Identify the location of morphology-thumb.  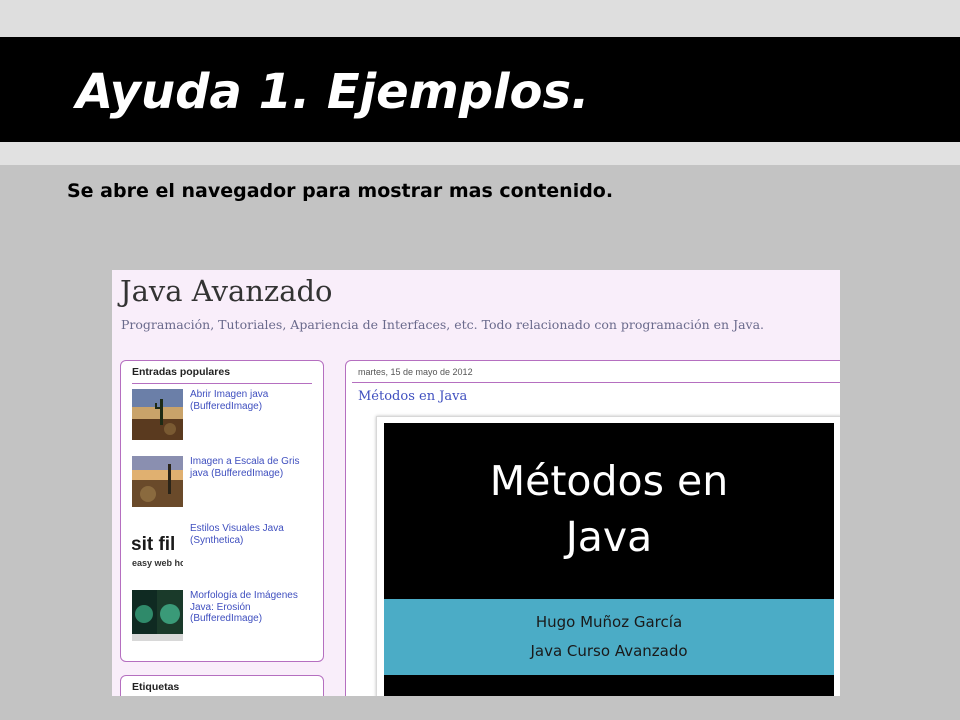
(157, 615).